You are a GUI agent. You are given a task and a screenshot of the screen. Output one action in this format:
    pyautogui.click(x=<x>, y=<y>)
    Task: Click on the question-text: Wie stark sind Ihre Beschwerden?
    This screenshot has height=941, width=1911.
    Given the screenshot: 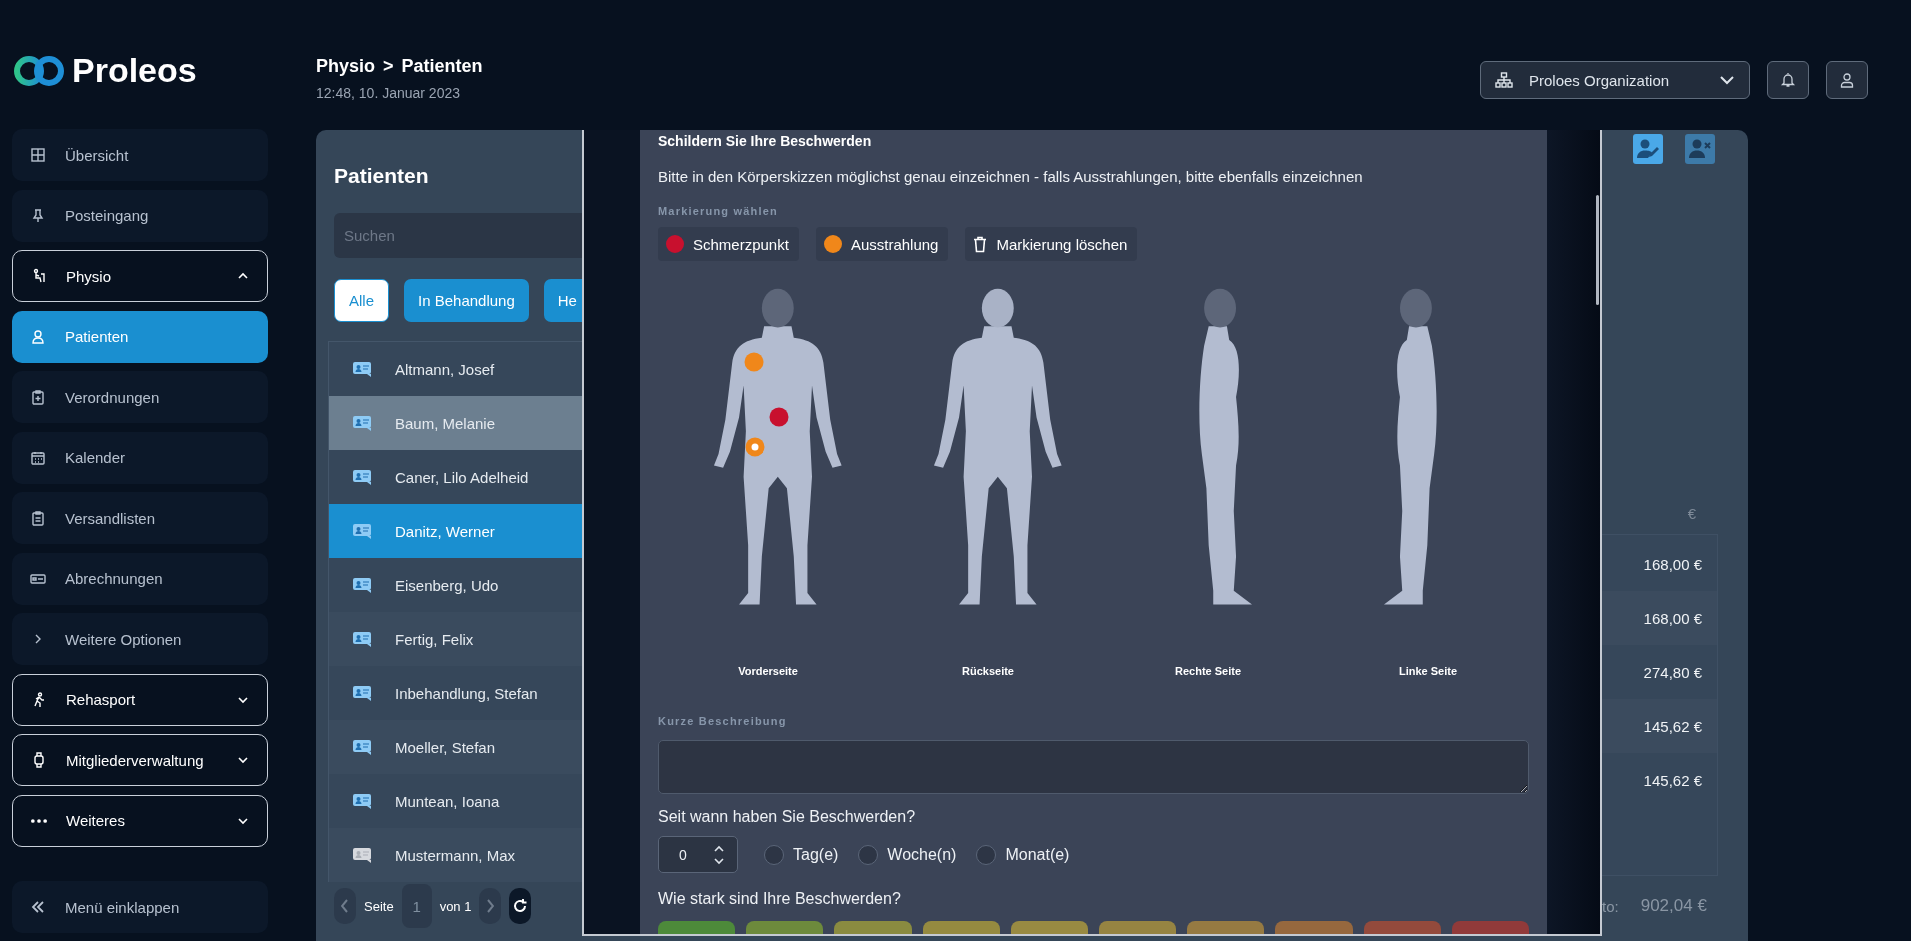 What is the action you would take?
    pyautogui.click(x=780, y=899)
    